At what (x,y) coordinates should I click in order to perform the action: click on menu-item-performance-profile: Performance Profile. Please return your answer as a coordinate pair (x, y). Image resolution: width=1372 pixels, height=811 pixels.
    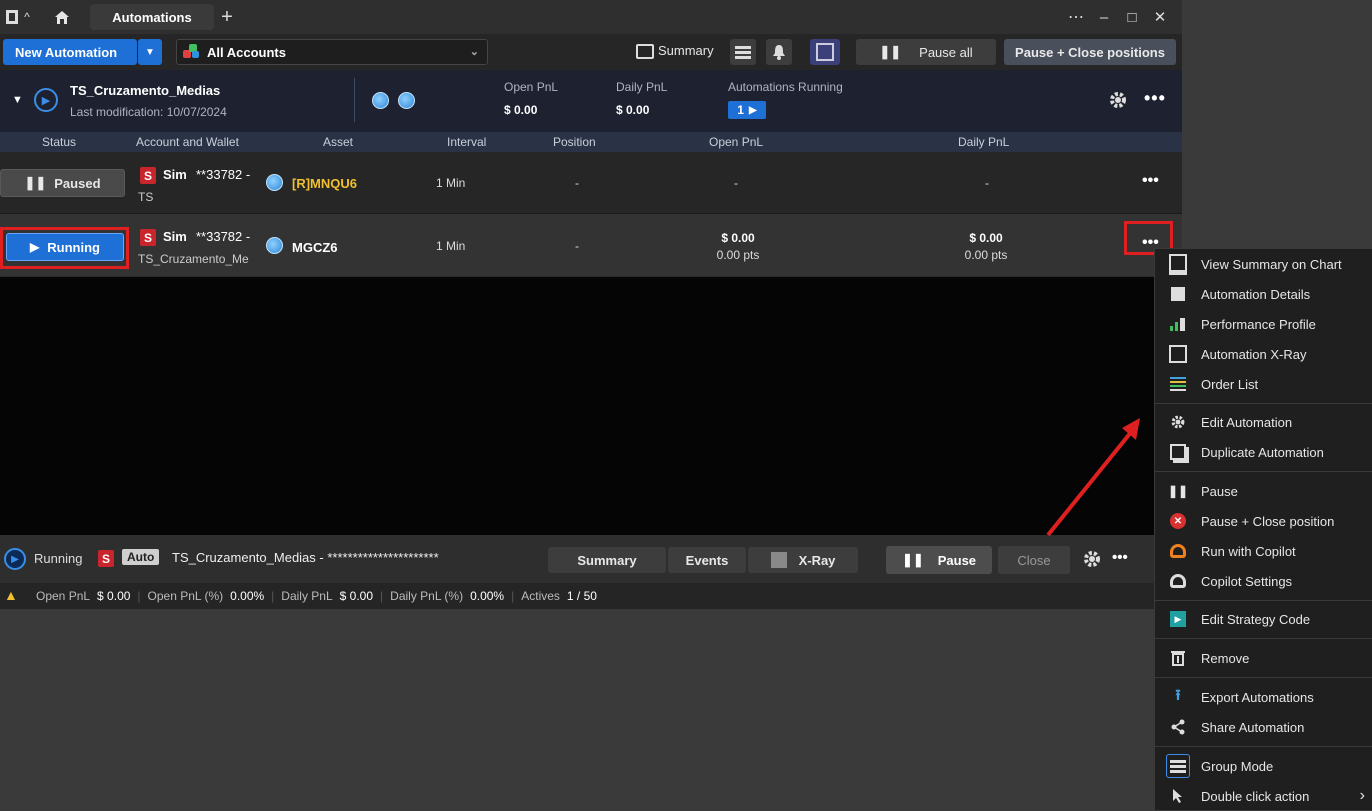
    Looking at the image, I should click on (1263, 324).